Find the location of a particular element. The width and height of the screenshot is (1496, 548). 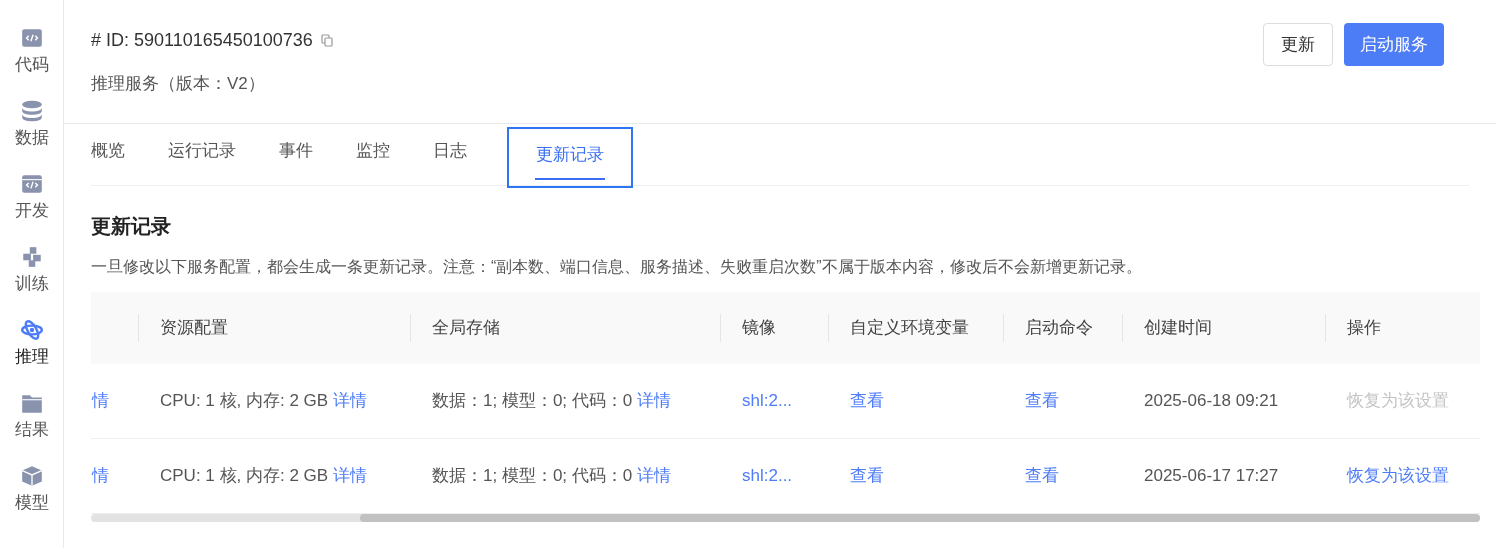

scrollbar-track is located at coordinates (785, 518).